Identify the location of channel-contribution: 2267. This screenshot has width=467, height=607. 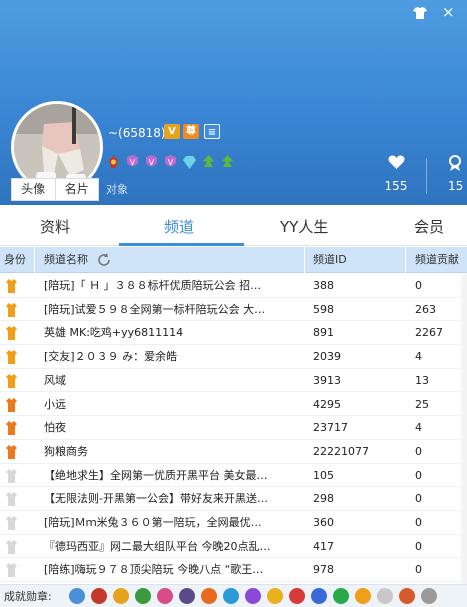
(429, 333).